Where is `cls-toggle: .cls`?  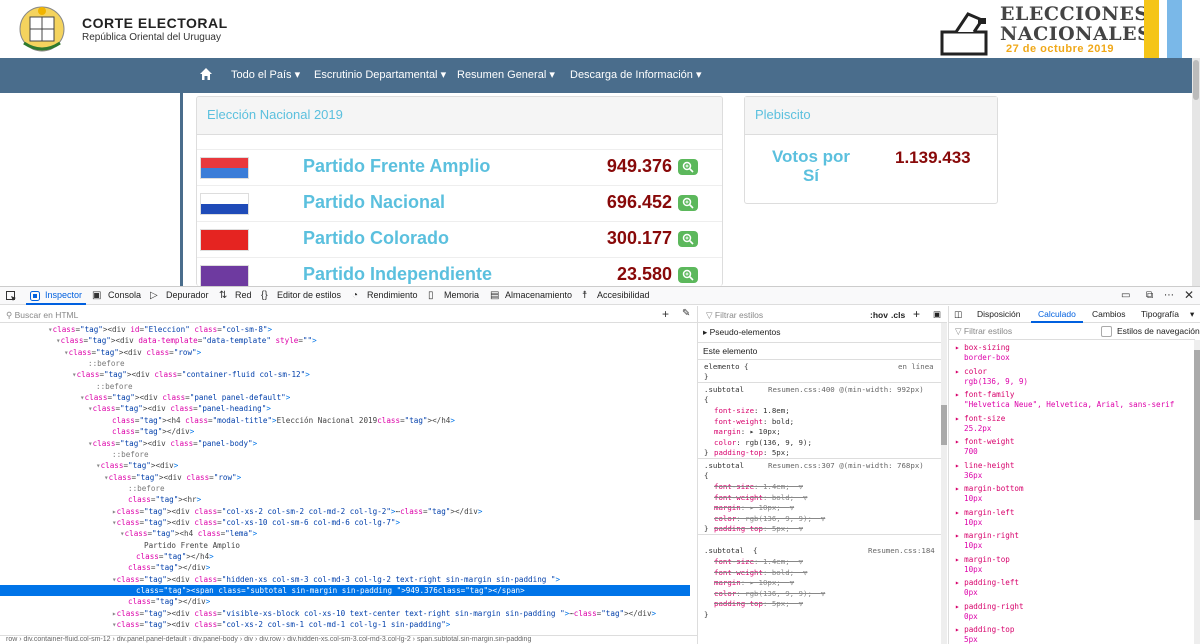 cls-toggle: .cls is located at coordinates (898, 315).